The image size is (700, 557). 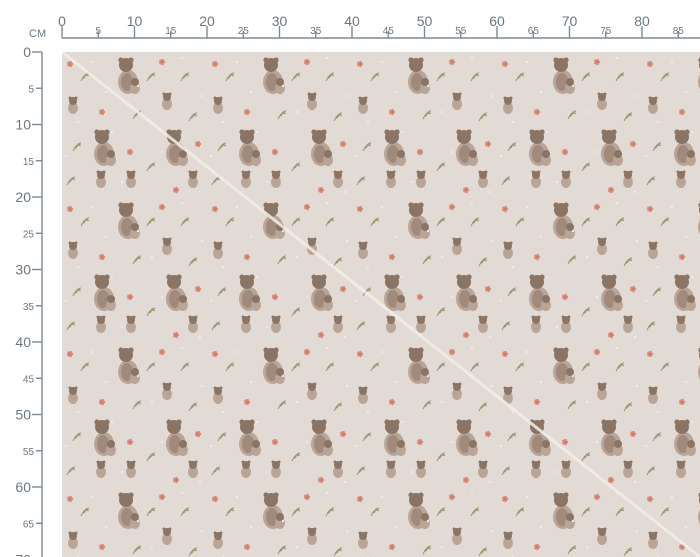 I want to click on vertical-tick-label: 60, so click(x=23, y=487).